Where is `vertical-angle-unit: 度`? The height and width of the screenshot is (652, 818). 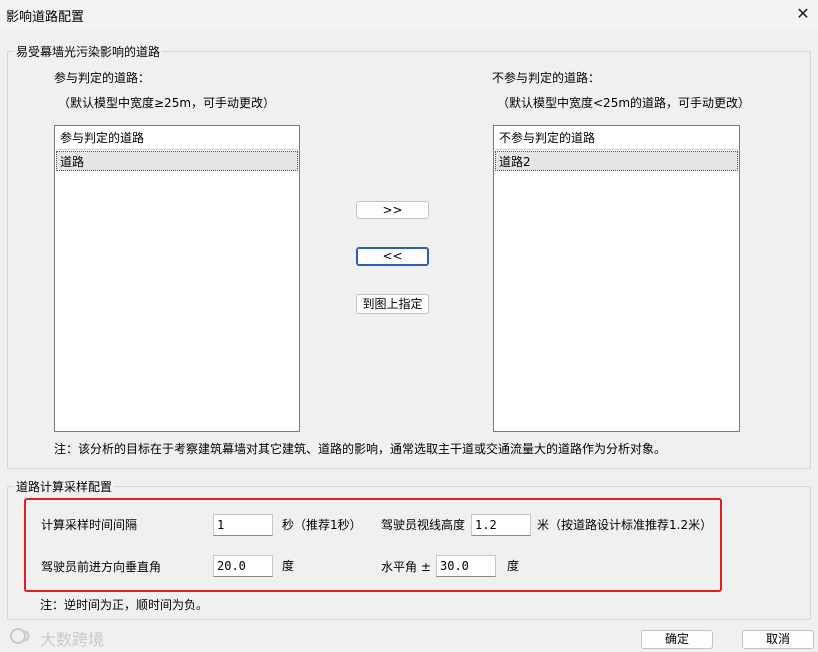 vertical-angle-unit: 度 is located at coordinates (288, 566).